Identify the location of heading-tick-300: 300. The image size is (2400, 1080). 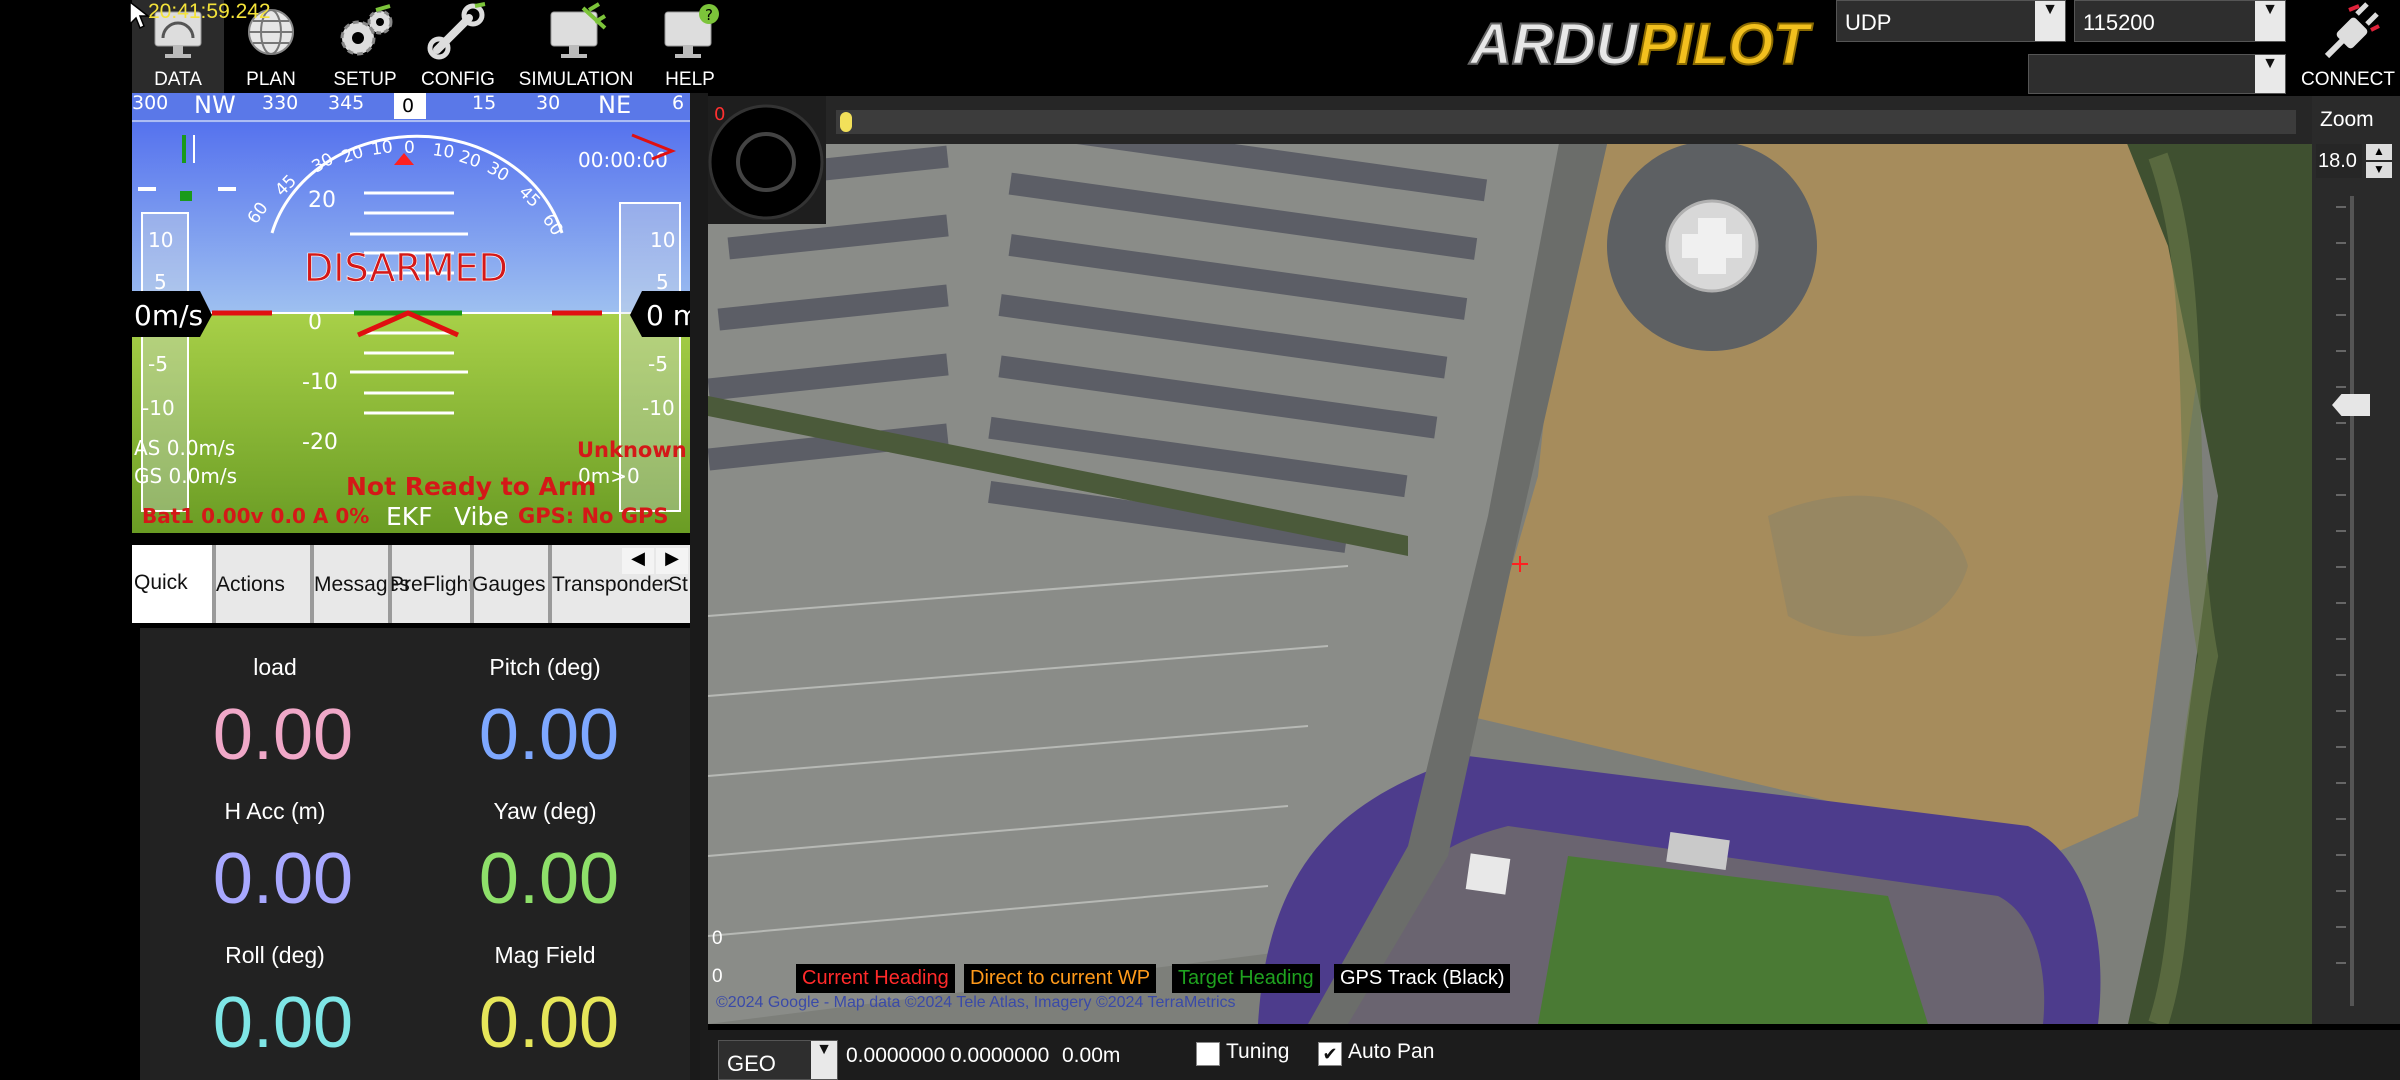
(150, 103).